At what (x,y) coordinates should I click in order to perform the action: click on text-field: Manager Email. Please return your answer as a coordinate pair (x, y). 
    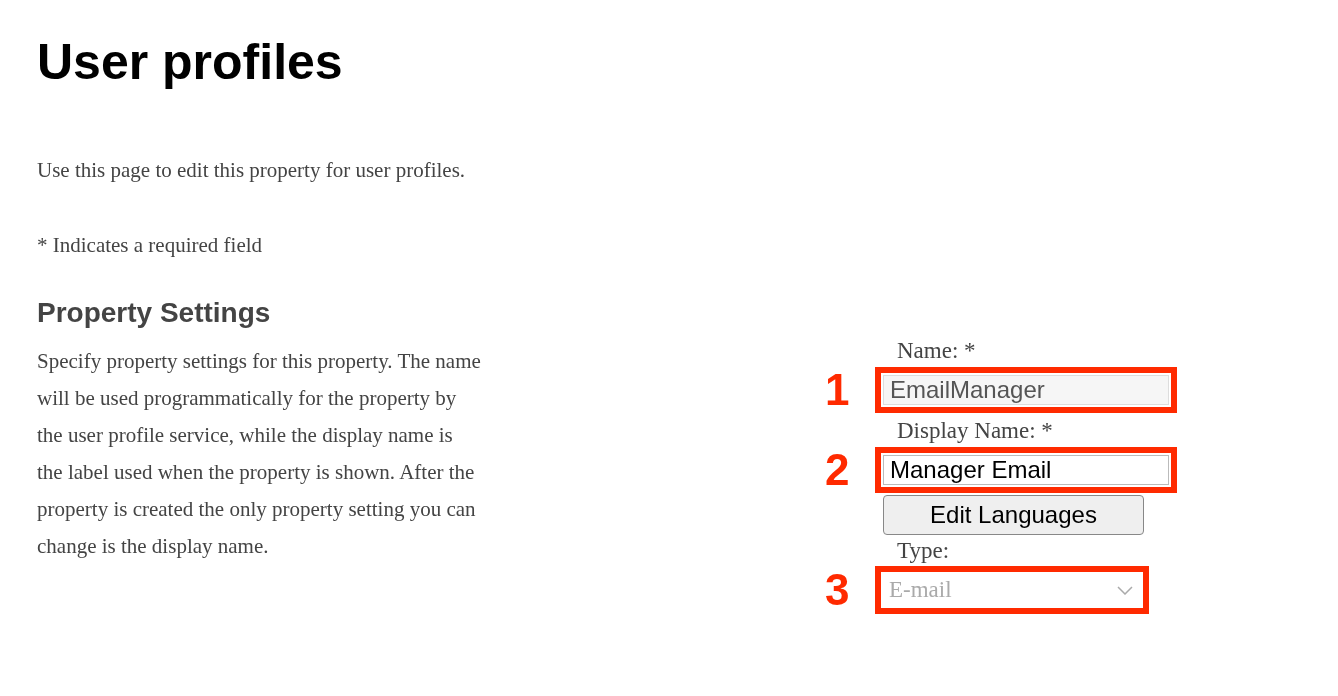
    Looking at the image, I should click on (1026, 470).